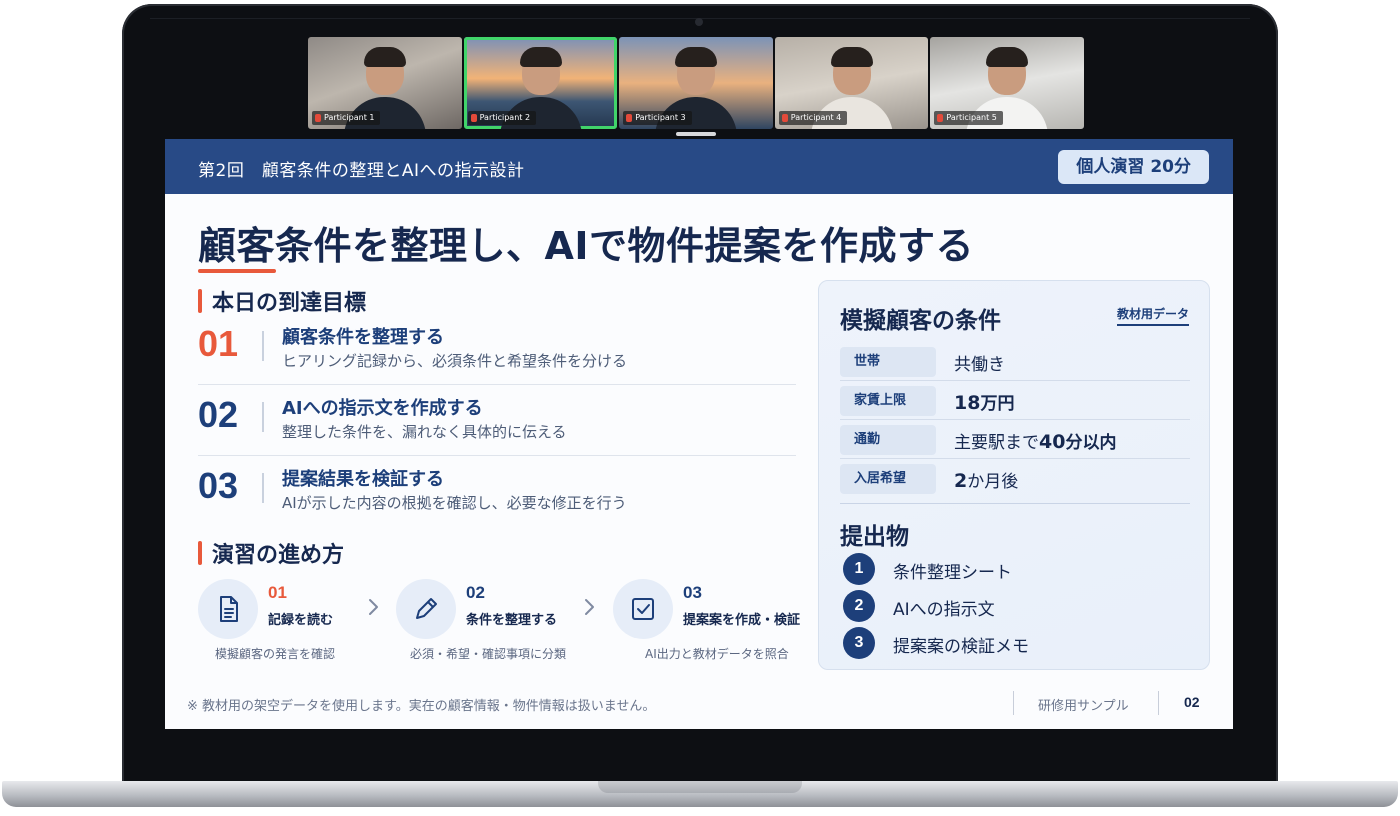  What do you see at coordinates (888, 479) in the screenshot?
I see `condition-key: 入居希望` at bounding box center [888, 479].